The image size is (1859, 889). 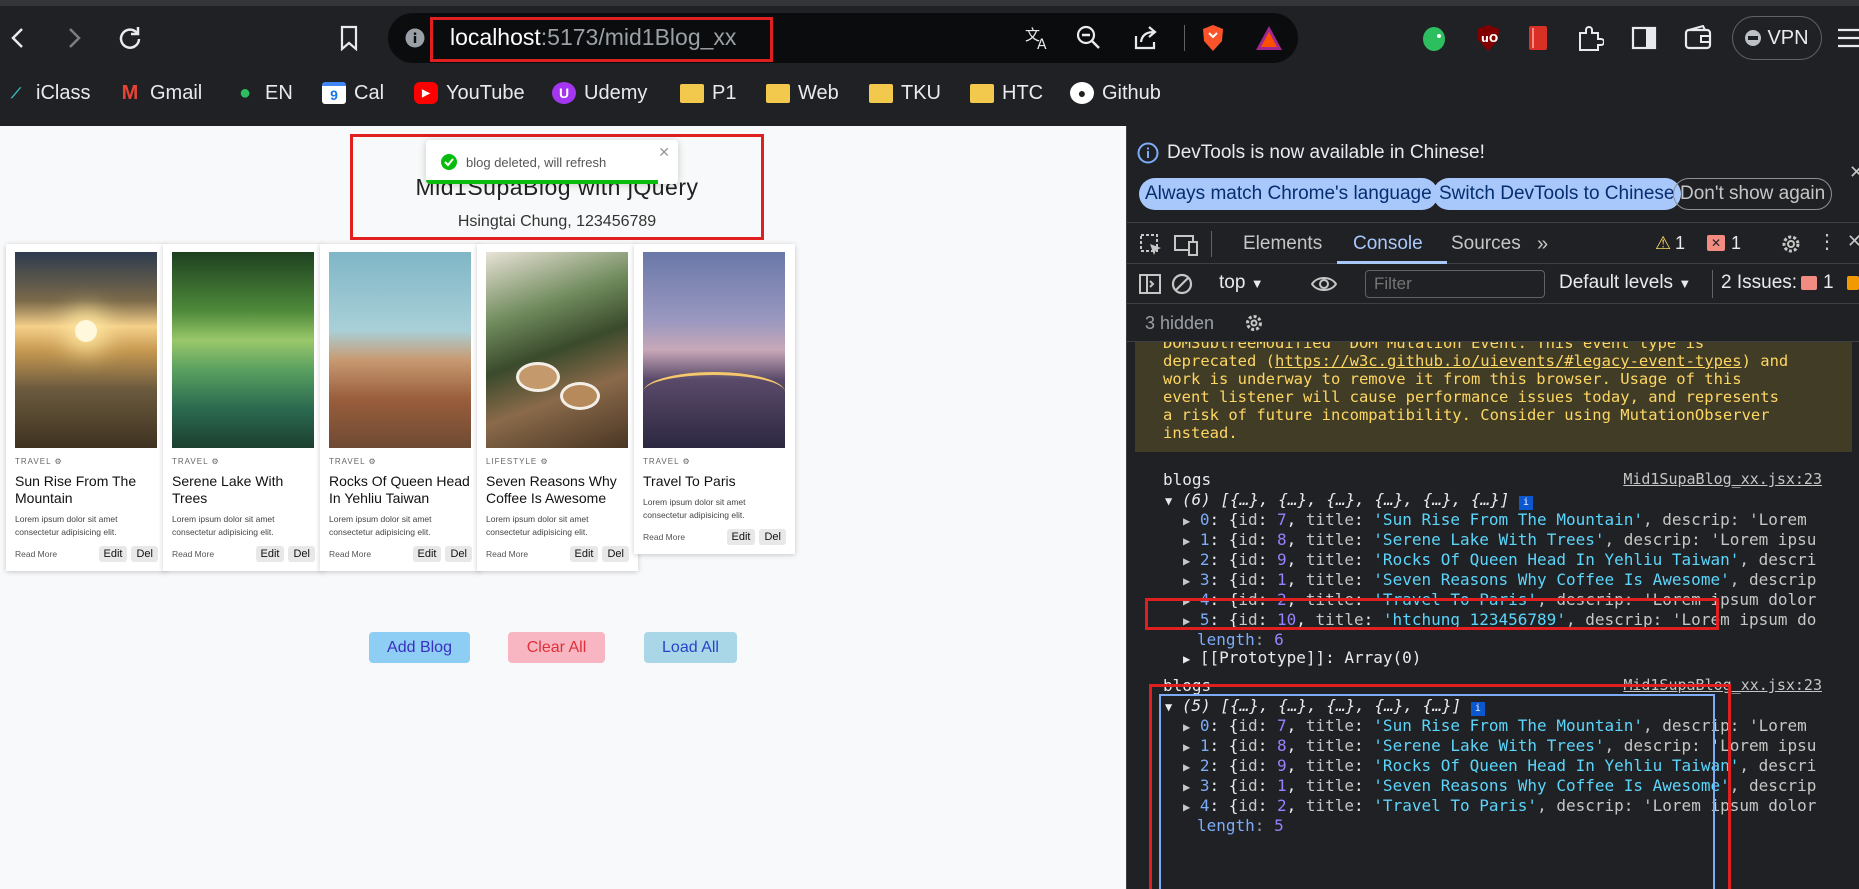 I want to click on bookmark-button, so click(x=349, y=38).